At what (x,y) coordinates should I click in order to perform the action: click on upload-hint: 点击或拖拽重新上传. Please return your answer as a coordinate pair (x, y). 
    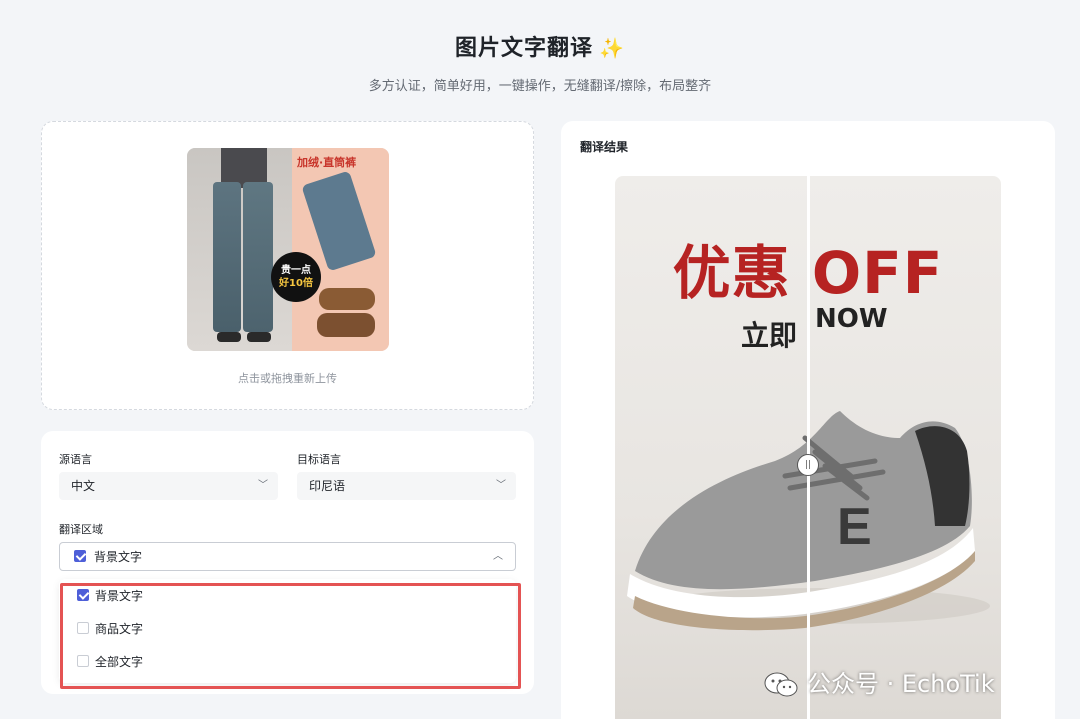
    Looking at the image, I should click on (287, 378).